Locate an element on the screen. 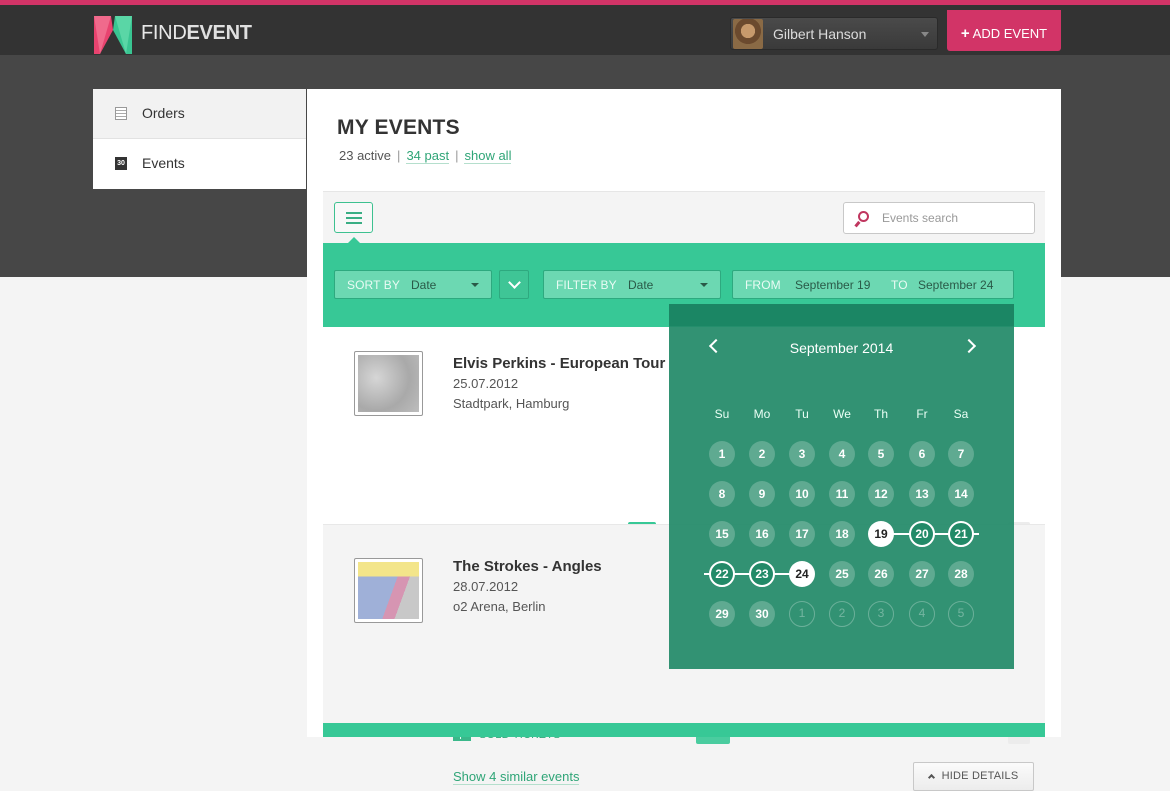  sort-by-select: SORT BY Date is located at coordinates (413, 284).